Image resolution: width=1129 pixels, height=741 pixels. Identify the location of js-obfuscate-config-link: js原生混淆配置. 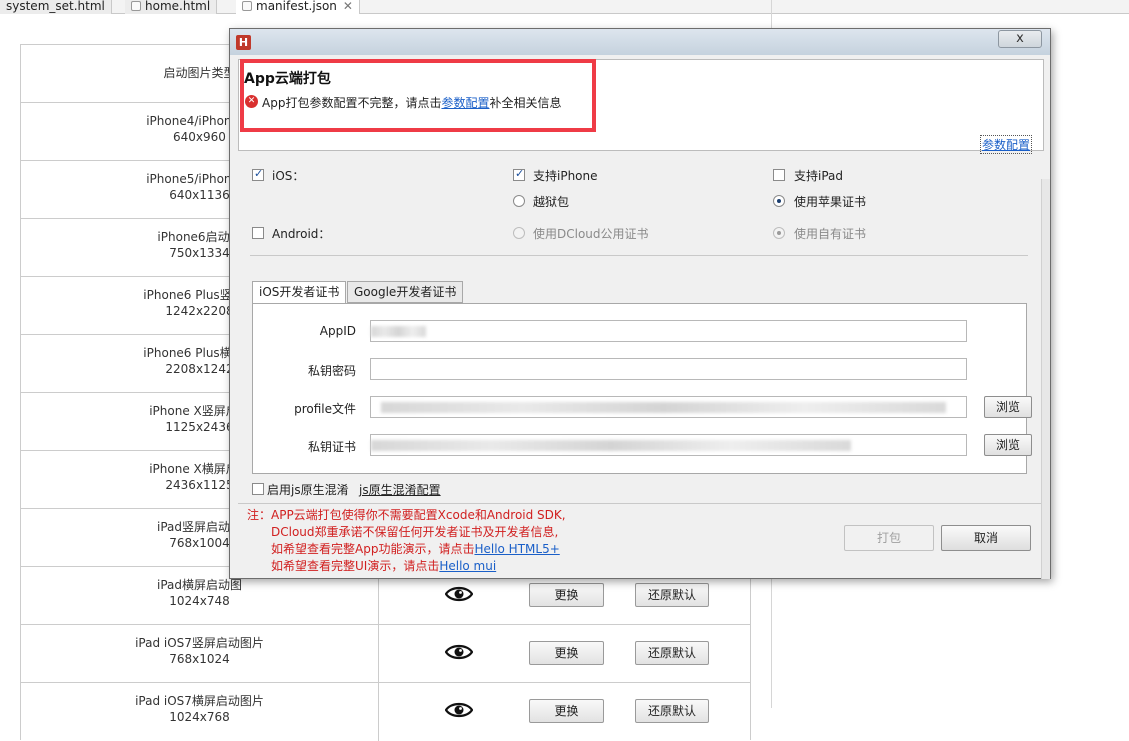
(400, 489).